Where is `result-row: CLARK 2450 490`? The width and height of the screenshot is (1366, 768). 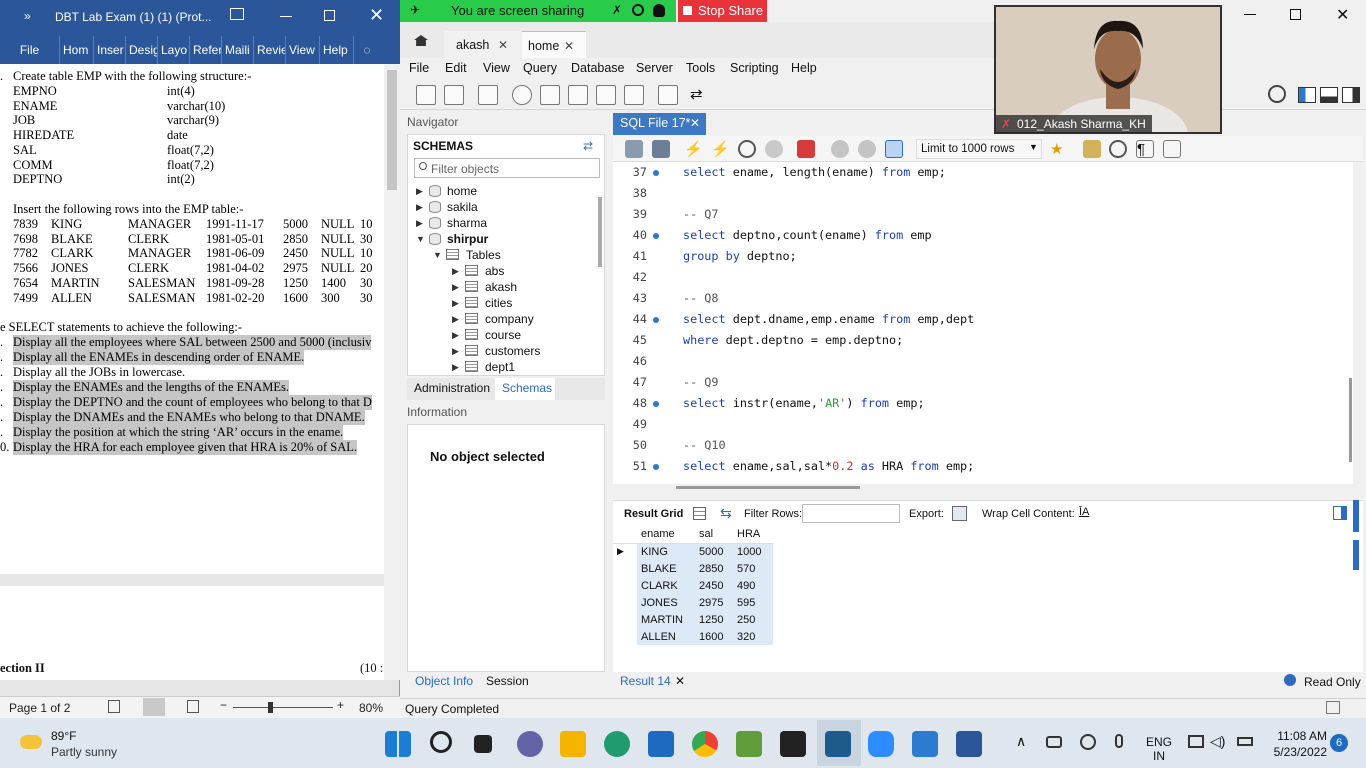
result-row: CLARK 2450 490 is located at coordinates (693, 585).